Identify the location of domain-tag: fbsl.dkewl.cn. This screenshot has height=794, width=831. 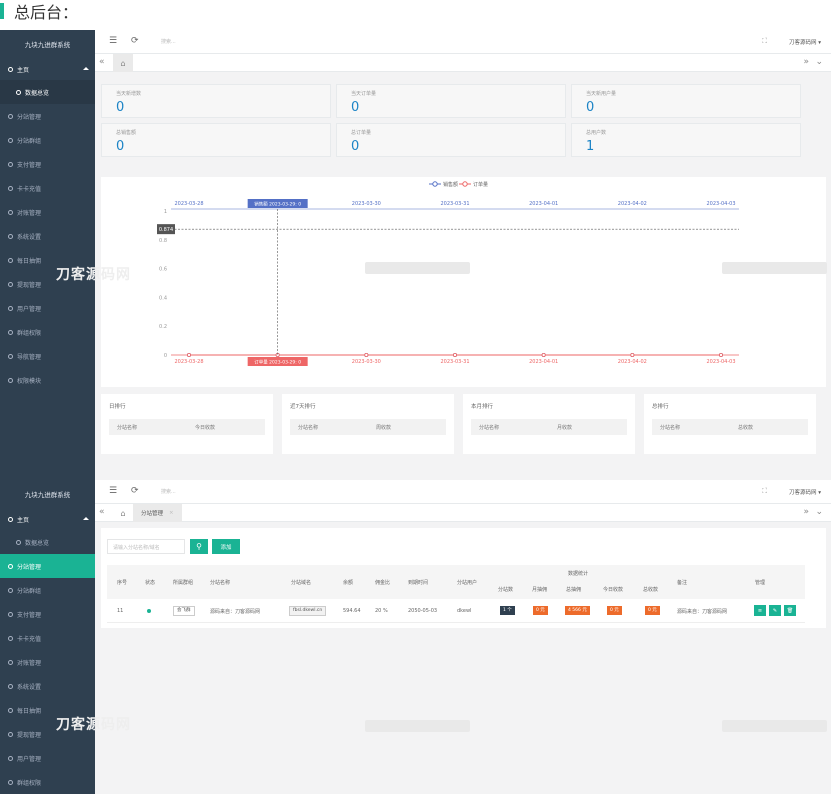
(308, 611).